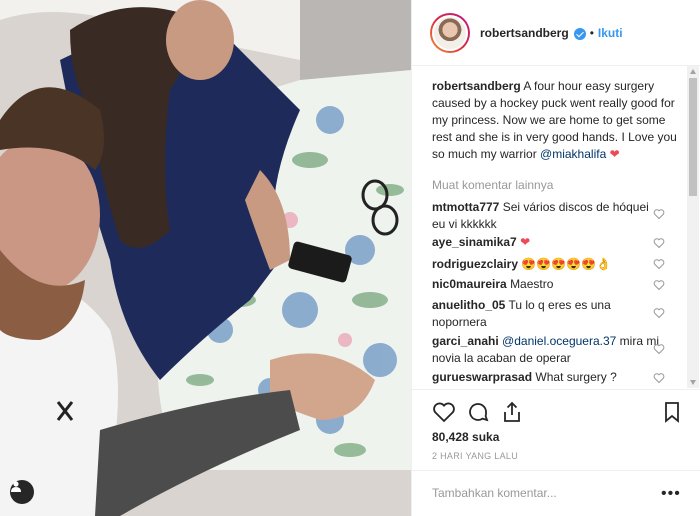 This screenshot has height=516, width=700. What do you see at coordinates (22, 492) in the screenshot?
I see `tagged-user-icon` at bounding box center [22, 492].